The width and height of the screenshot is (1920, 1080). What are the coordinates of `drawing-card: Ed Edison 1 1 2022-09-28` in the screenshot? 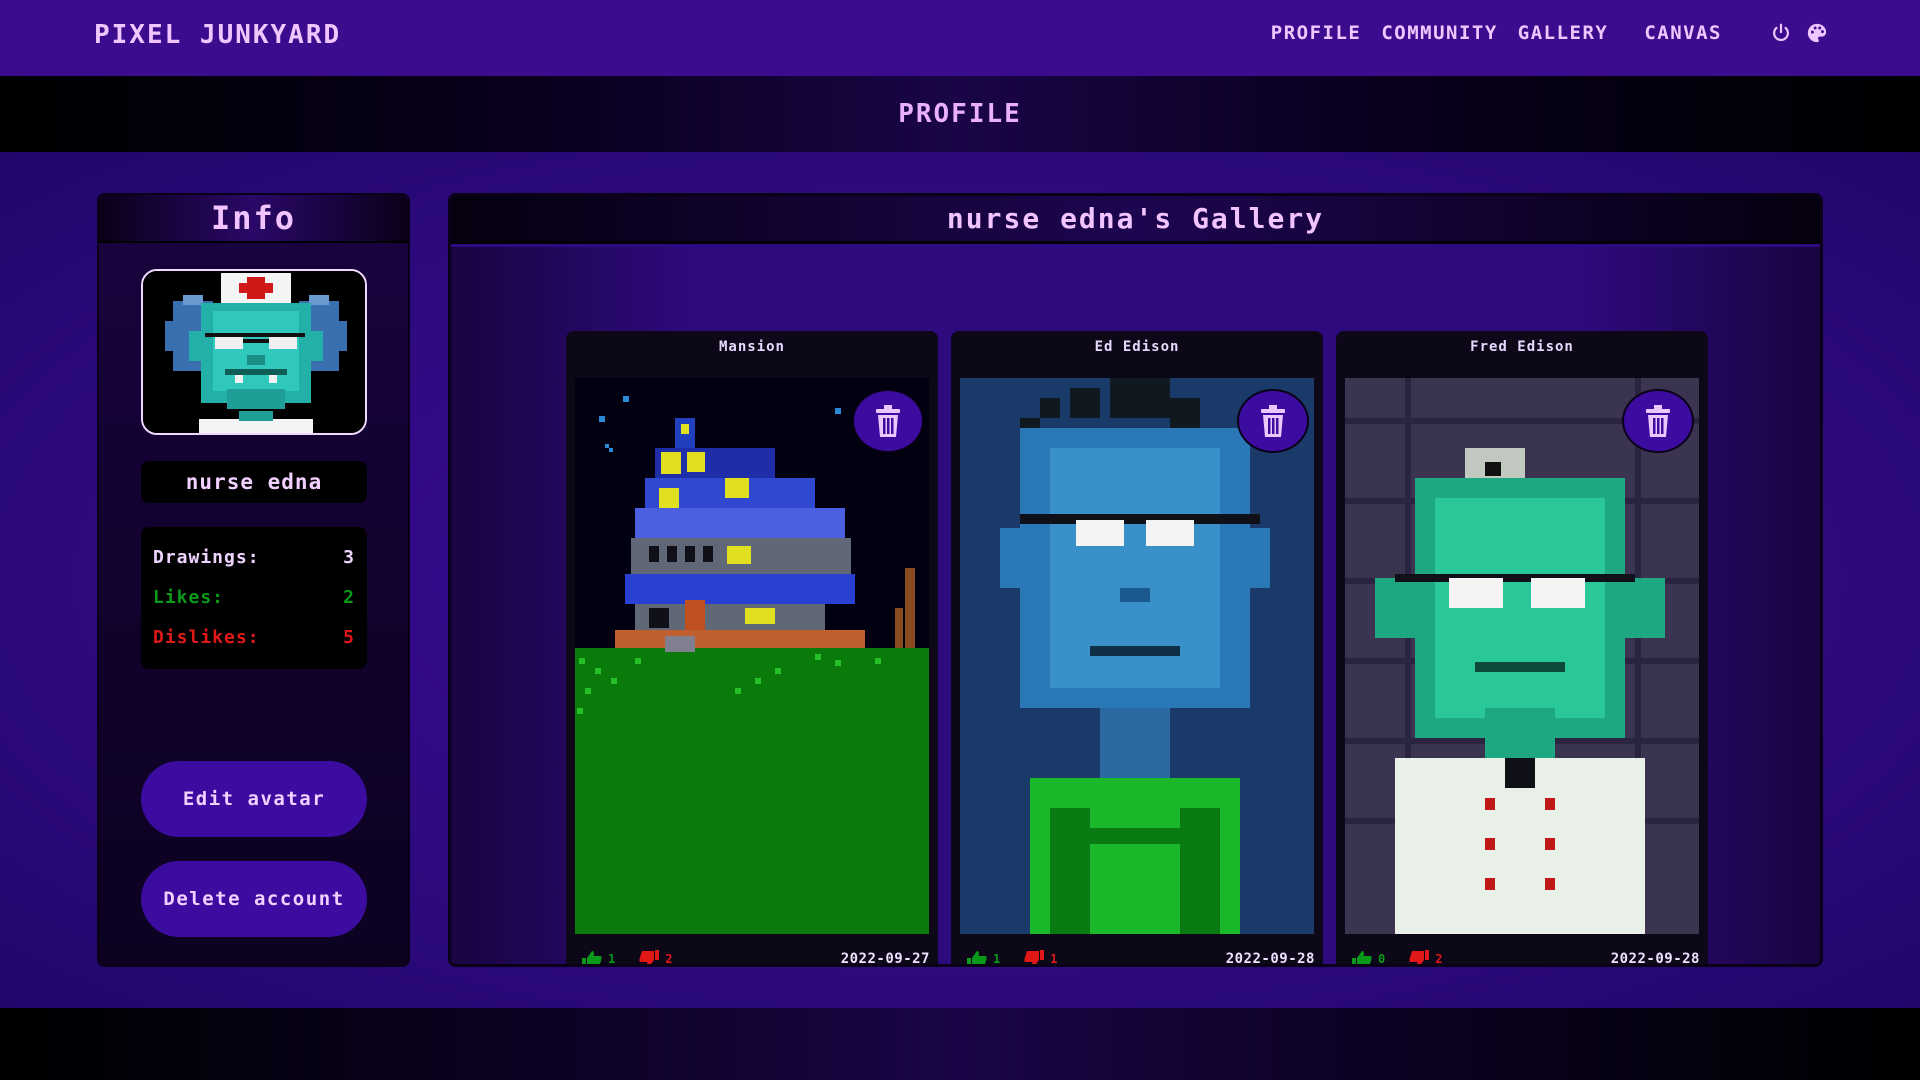 It's located at (1137, 649).